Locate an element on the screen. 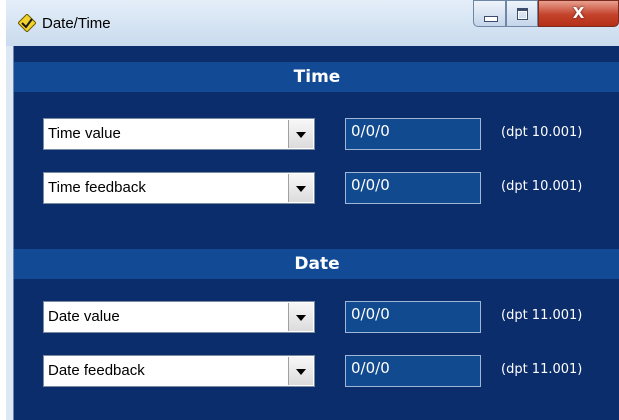 This screenshot has width=619, height=420. minimize-icon is located at coordinates (491, 19).